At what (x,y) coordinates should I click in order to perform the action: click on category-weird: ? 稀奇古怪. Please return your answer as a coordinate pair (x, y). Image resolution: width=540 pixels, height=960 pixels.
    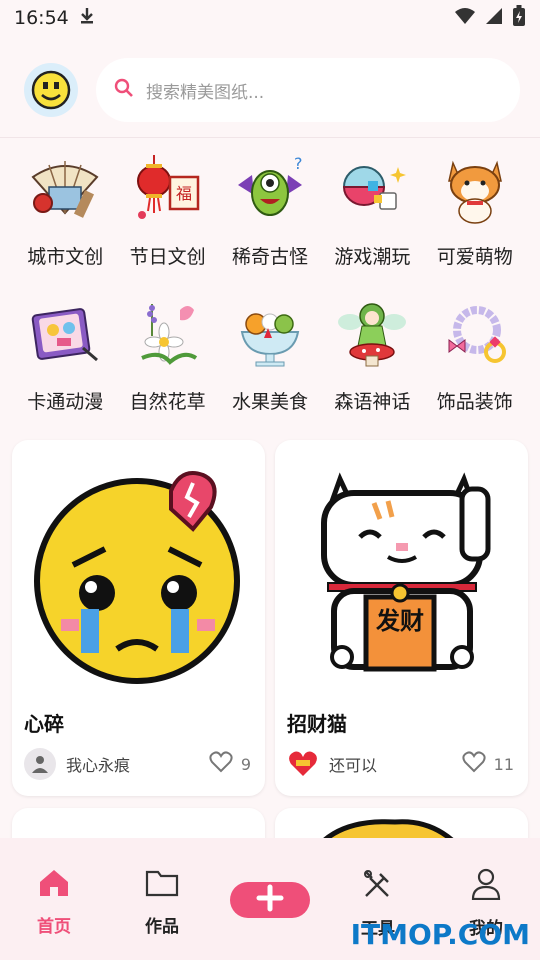
    Looking at the image, I should click on (270, 209).